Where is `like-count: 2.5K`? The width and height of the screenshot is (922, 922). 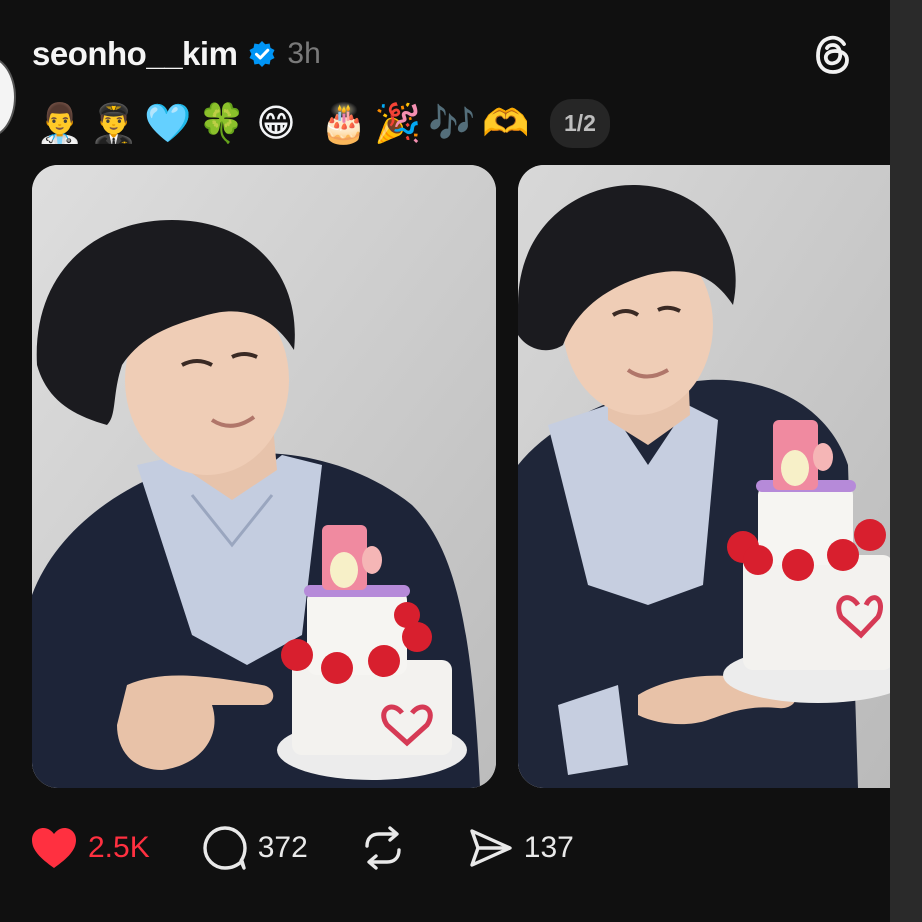
like-count: 2.5K is located at coordinates (119, 847).